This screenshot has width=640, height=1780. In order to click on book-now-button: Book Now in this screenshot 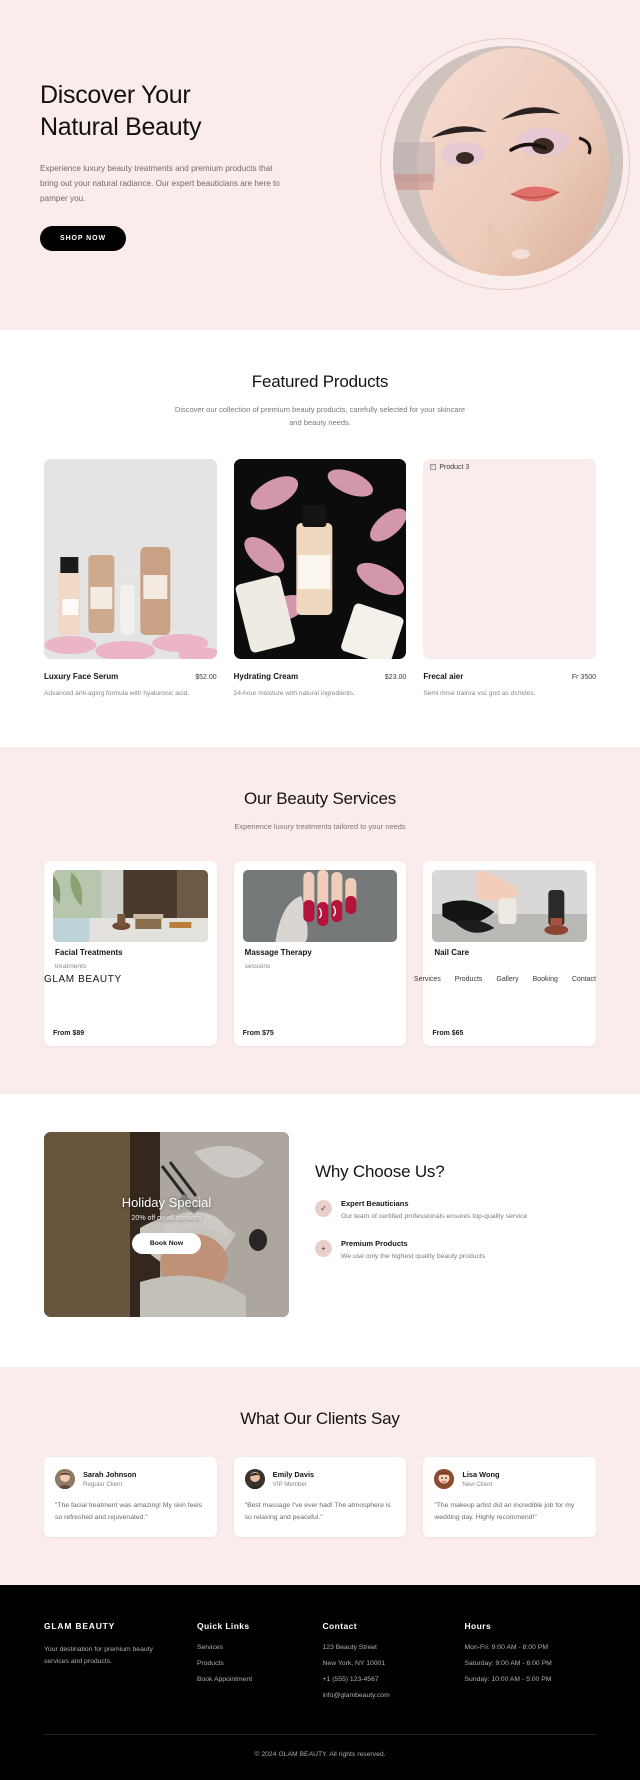, I will do `click(166, 1244)`.